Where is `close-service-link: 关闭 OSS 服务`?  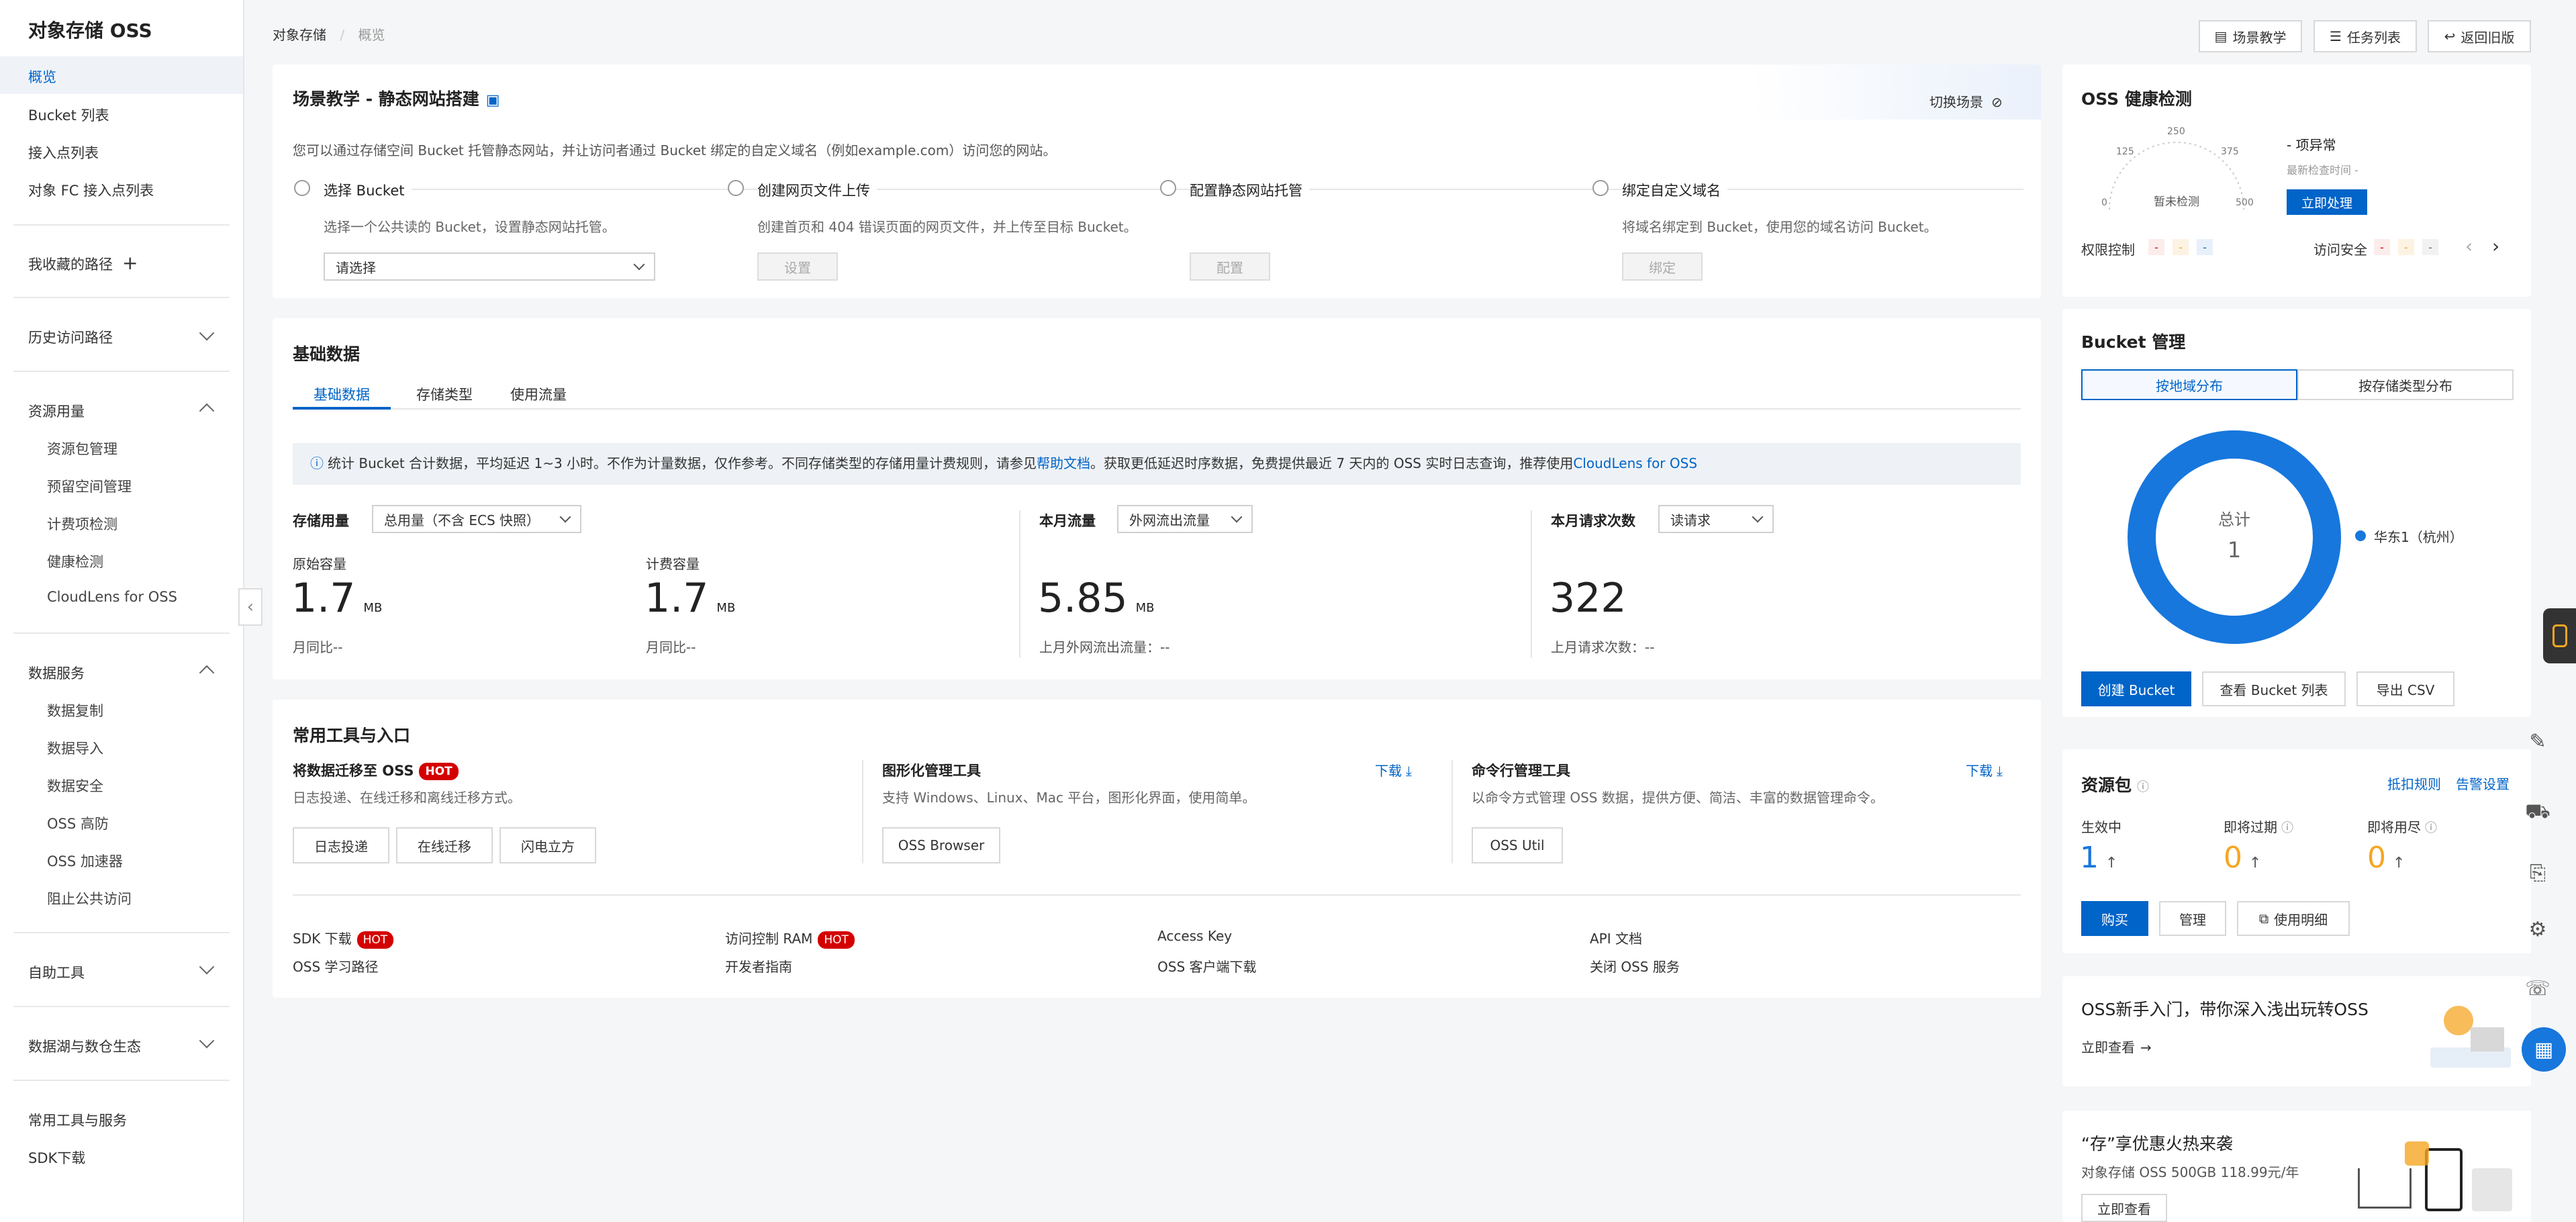
close-service-link: 关闭 OSS 服务 is located at coordinates (1635, 966).